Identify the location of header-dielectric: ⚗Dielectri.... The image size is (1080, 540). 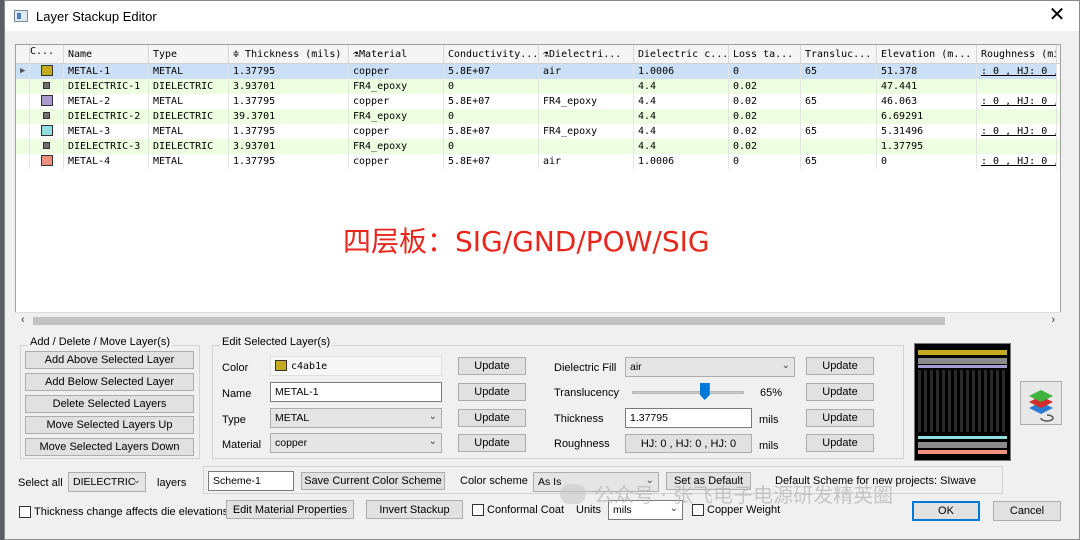
(586, 54).